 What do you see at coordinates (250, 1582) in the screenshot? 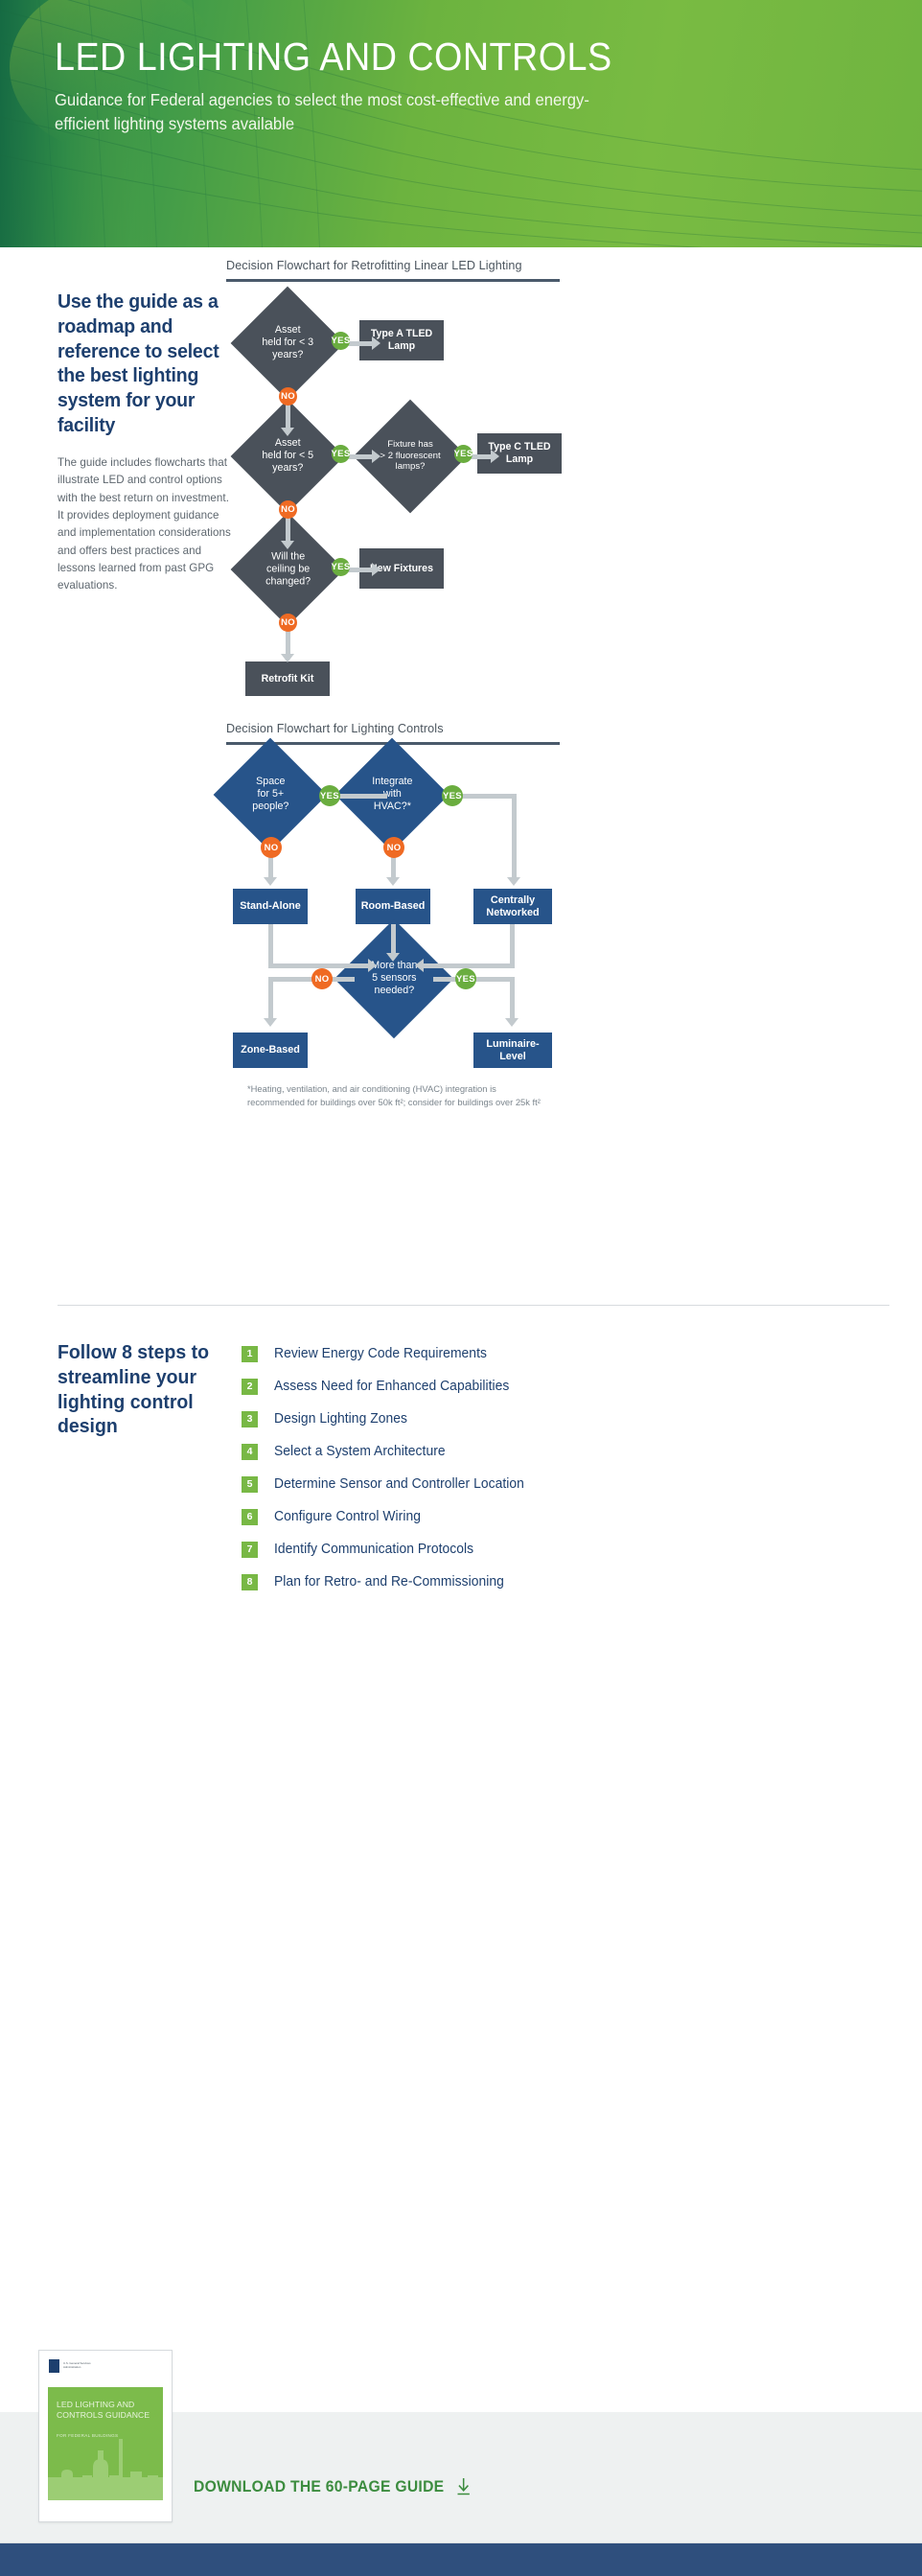
I see `step-number: 8` at bounding box center [250, 1582].